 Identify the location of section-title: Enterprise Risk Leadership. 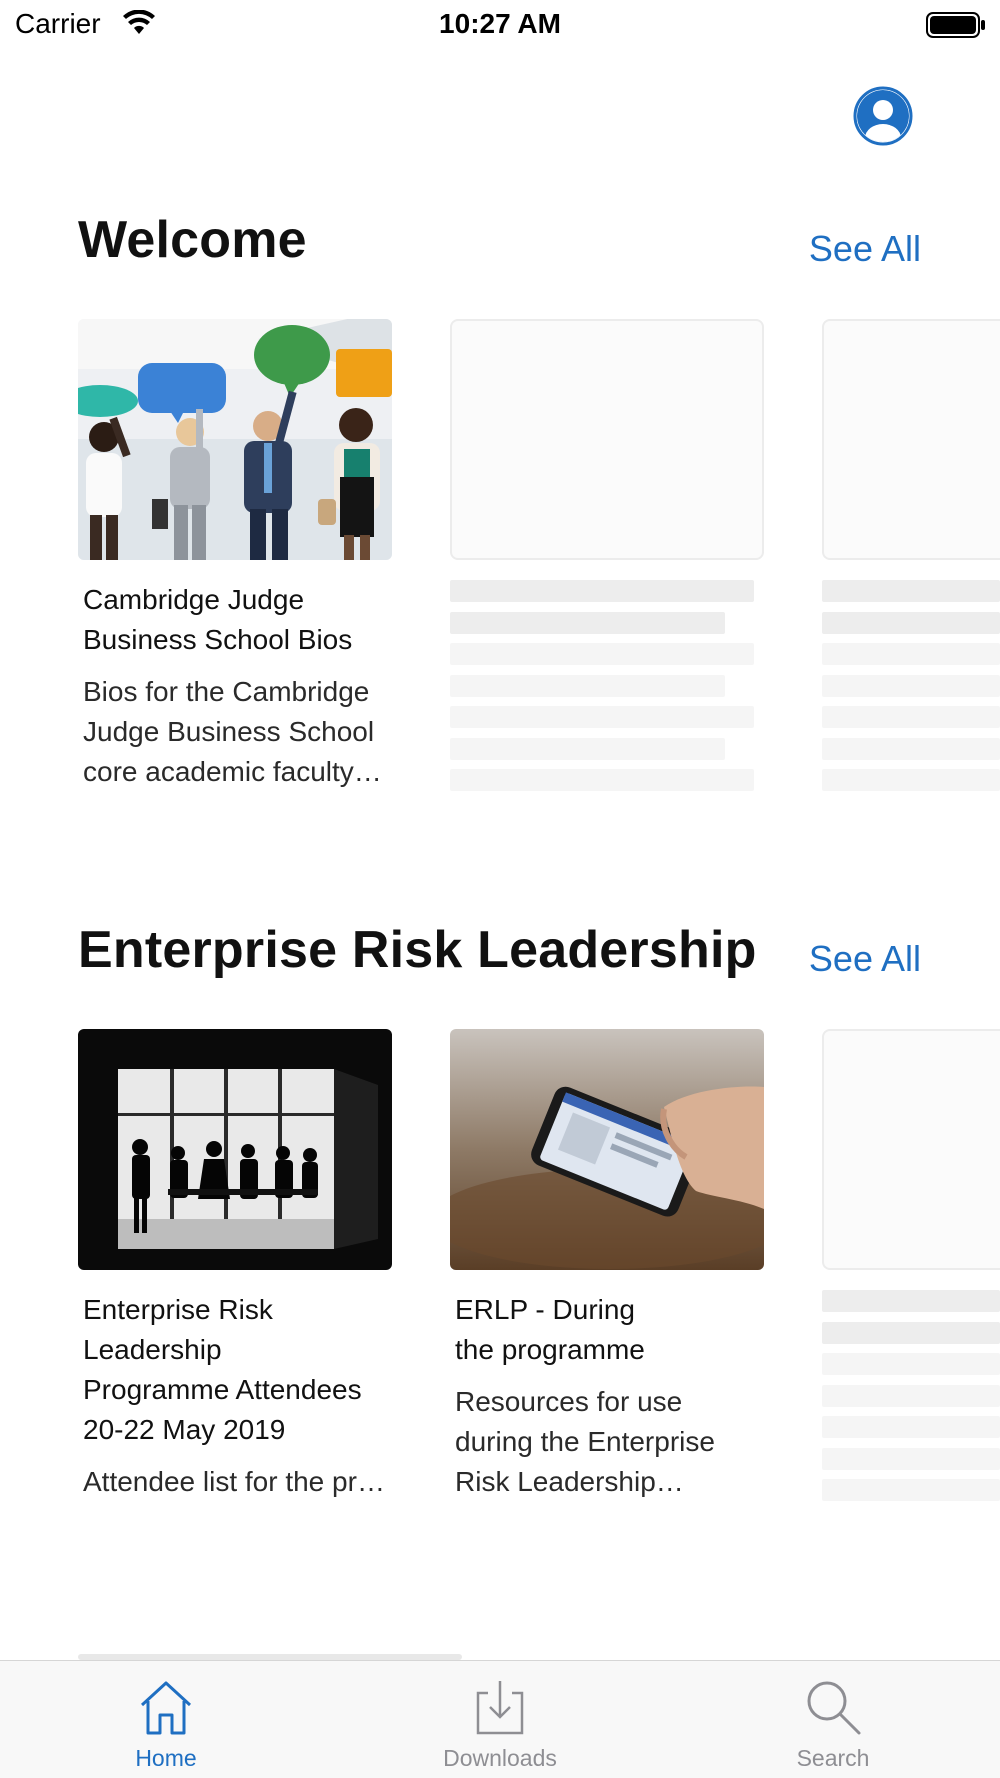
(417, 950).